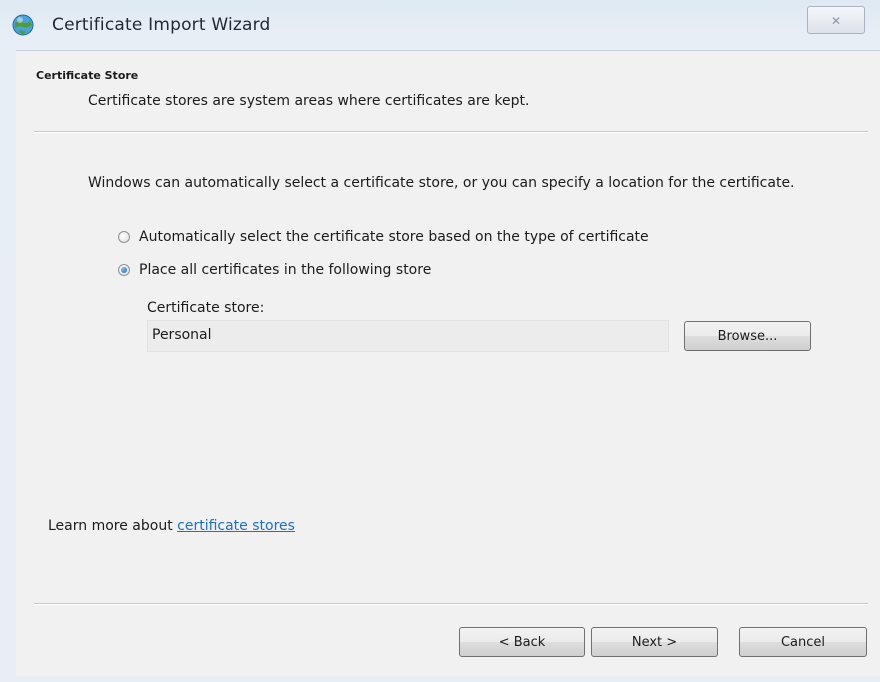 This screenshot has height=682, width=880. I want to click on learn-more-text: Learn more about certificate stores, so click(171, 526).